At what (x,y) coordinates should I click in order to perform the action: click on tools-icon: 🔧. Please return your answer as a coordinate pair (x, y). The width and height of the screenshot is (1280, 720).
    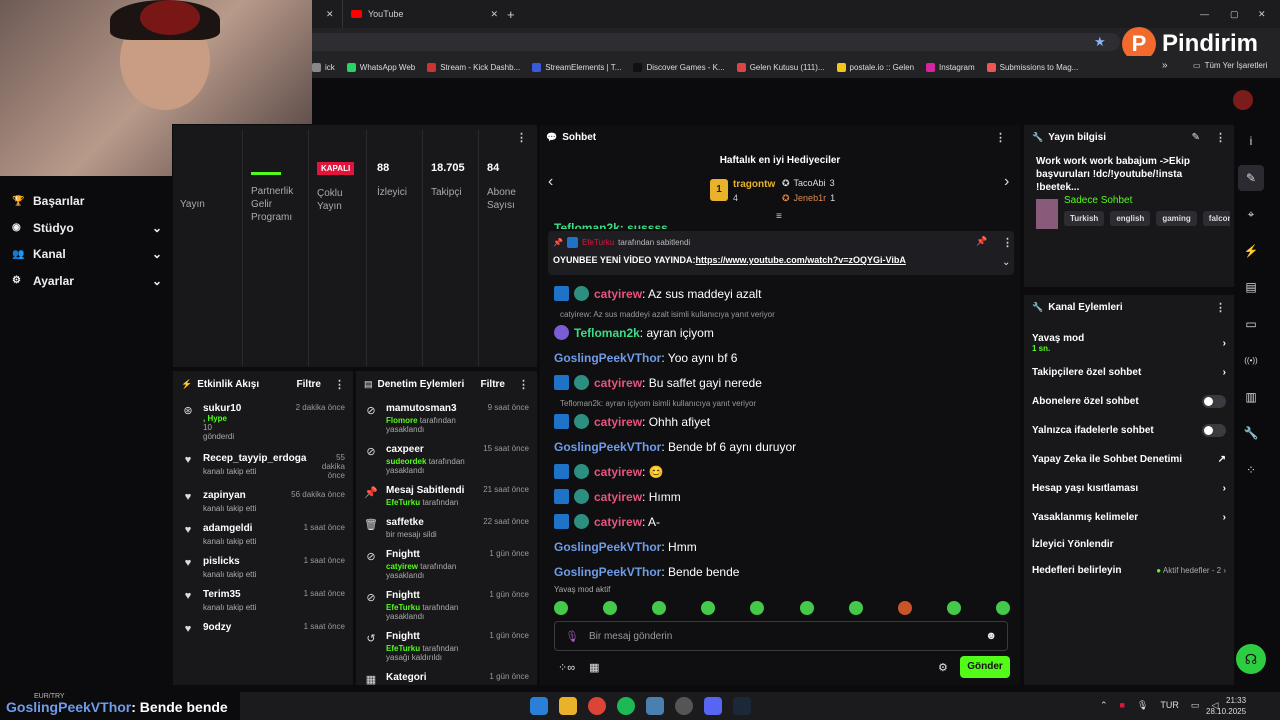
    Looking at the image, I should click on (1251, 433).